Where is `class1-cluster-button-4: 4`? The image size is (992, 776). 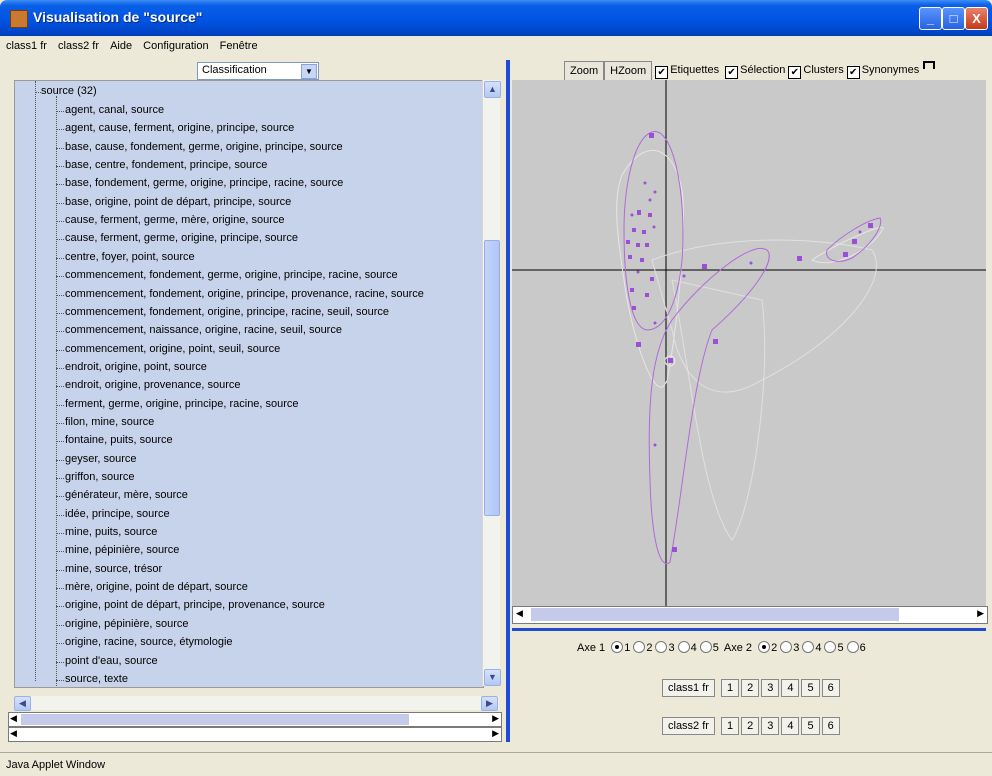 class1-cluster-button-4: 4 is located at coordinates (790, 688).